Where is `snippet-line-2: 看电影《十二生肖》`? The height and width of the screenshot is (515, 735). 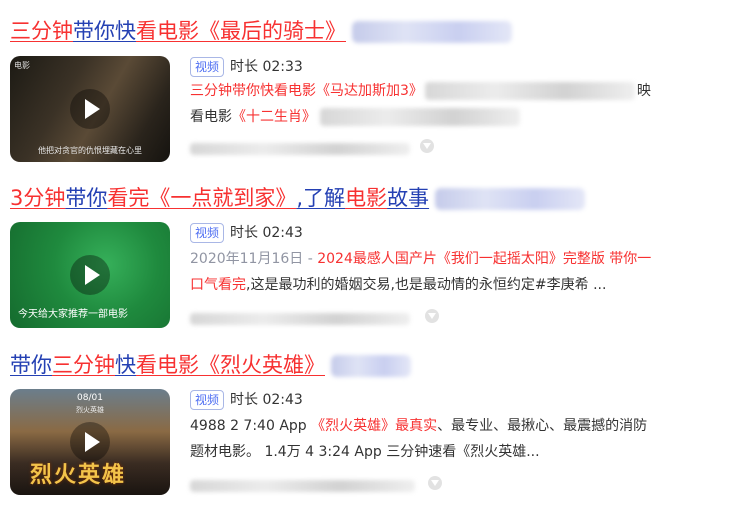
snippet-line-2: 看电影《十二生肖》 is located at coordinates (355, 117).